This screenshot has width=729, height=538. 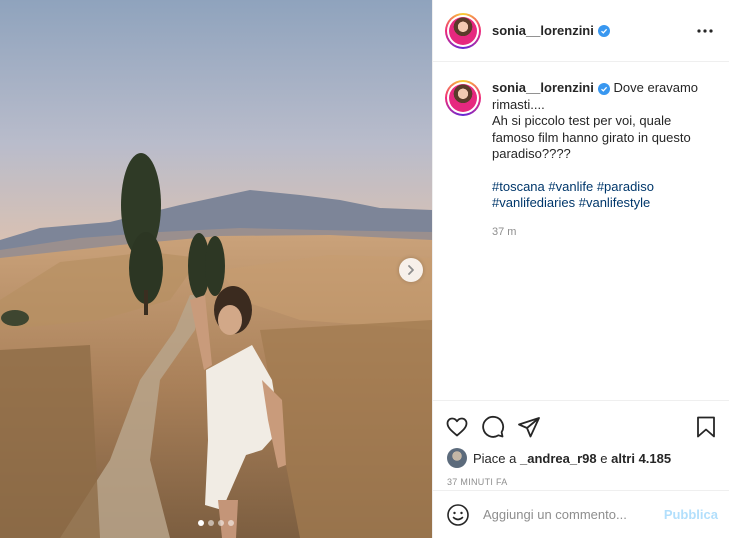 I want to click on likes-conjunction: e, so click(x=604, y=458).